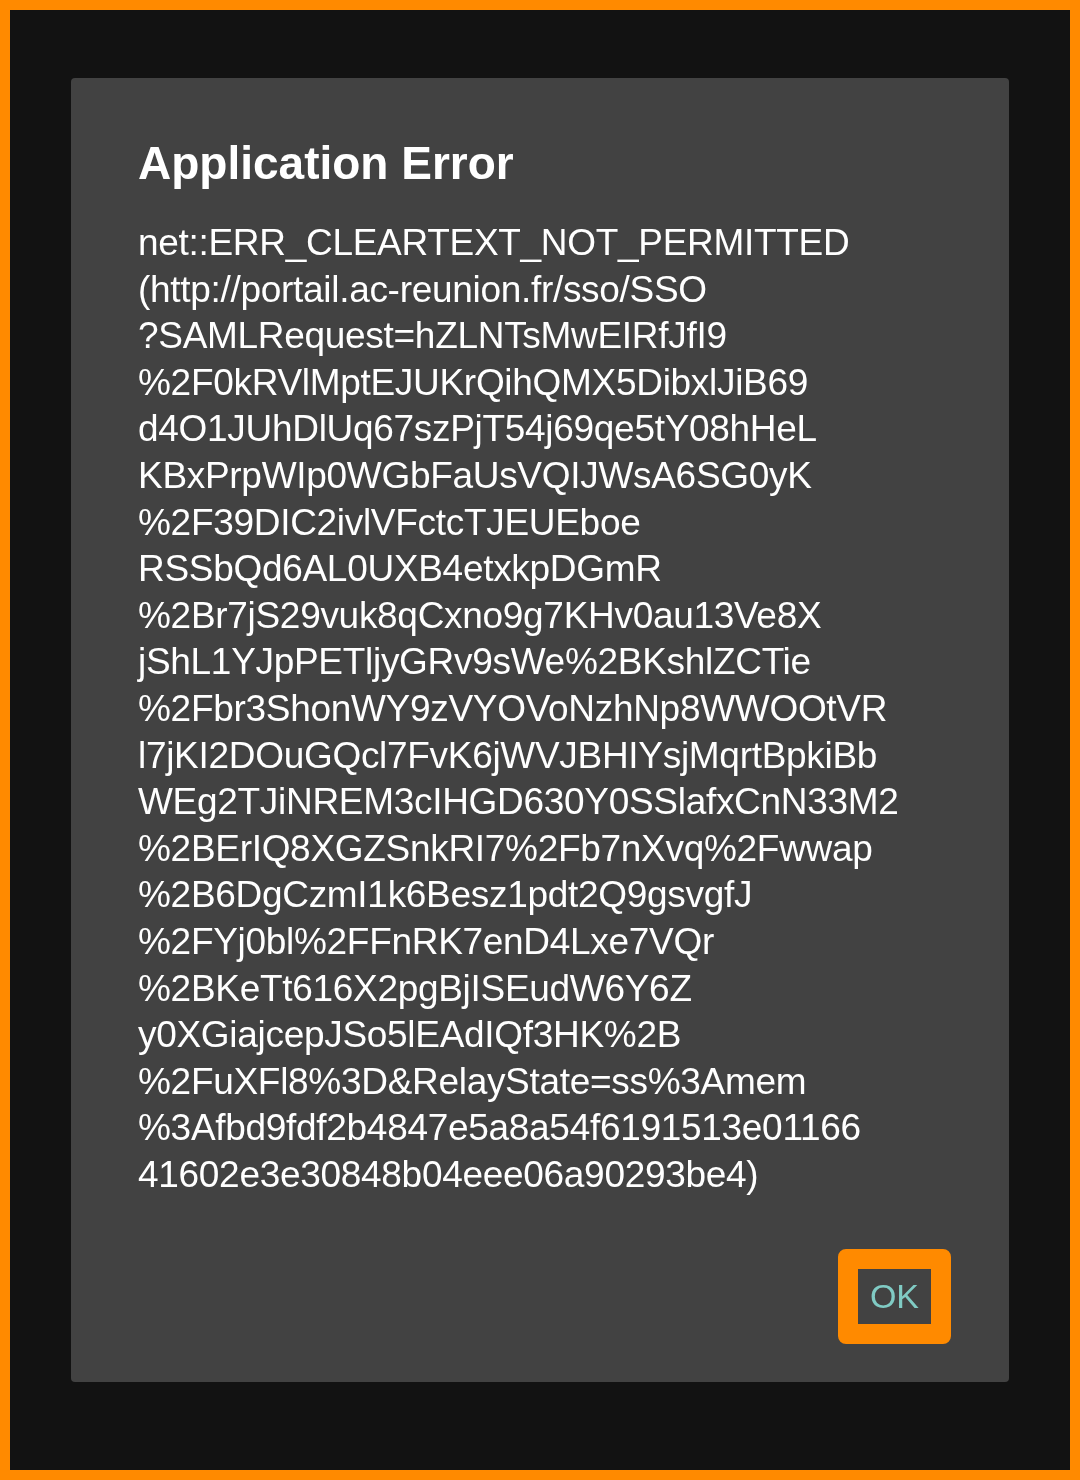  I want to click on dialog-title: Application Error, so click(326, 163).